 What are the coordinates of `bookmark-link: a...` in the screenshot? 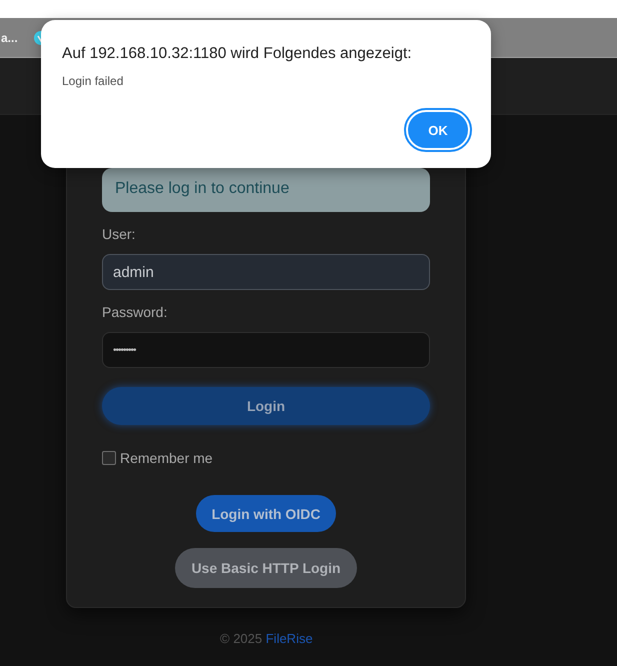 It's located at (9, 37).